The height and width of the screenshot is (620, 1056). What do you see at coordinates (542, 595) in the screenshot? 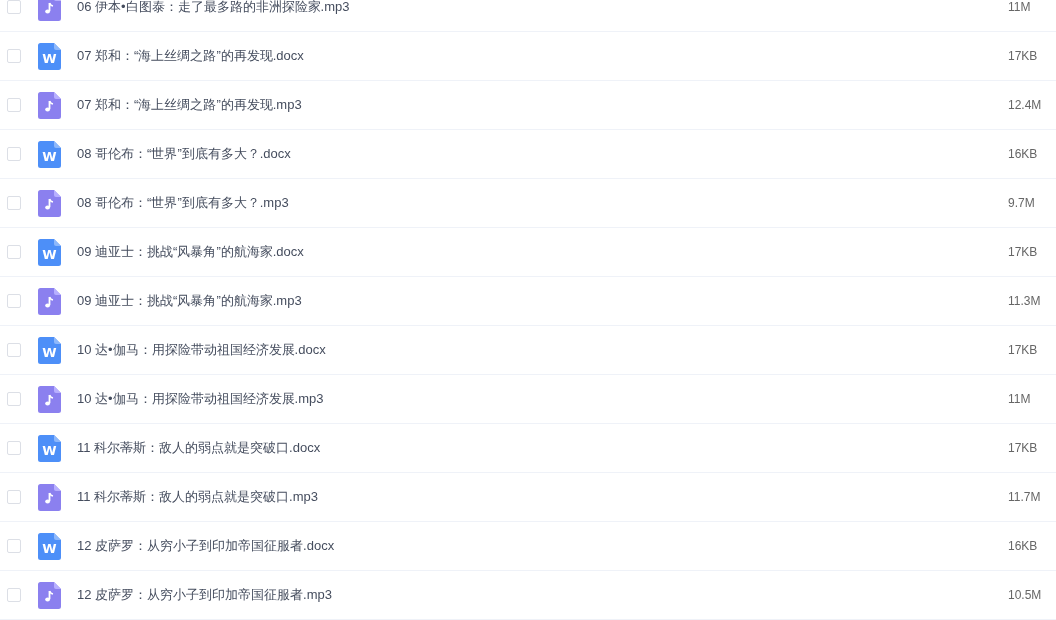
I see `file-name: 12 皮萨罗：从穷小子到印加帝国征服者.mp3` at bounding box center [542, 595].